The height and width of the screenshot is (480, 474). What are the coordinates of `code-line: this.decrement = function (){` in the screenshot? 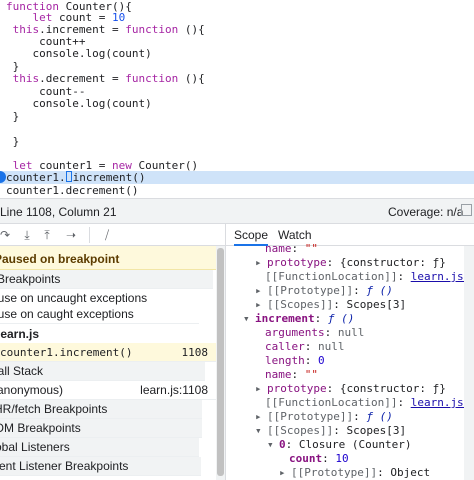 It's located at (105, 78).